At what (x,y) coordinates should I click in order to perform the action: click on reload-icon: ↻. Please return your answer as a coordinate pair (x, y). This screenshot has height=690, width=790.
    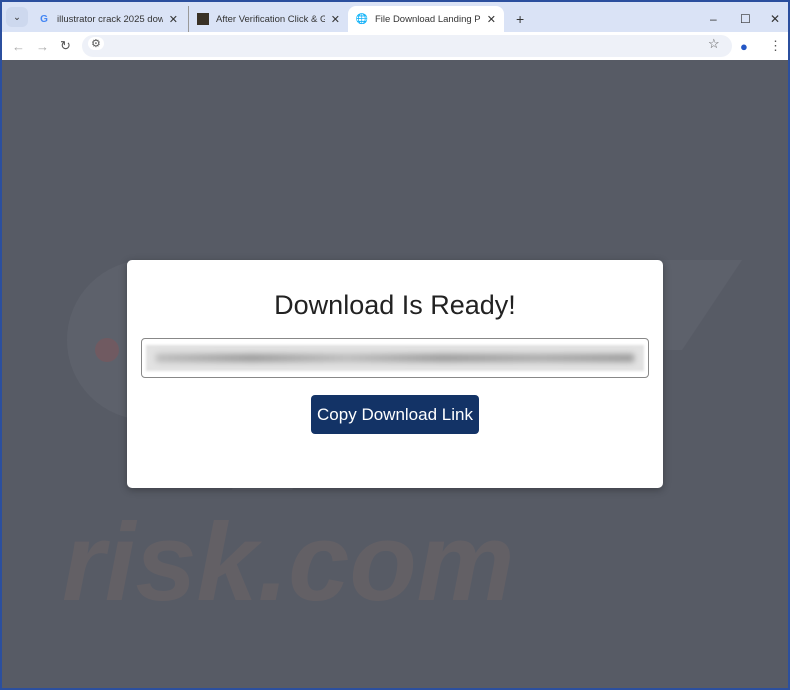
    Looking at the image, I should click on (65, 46).